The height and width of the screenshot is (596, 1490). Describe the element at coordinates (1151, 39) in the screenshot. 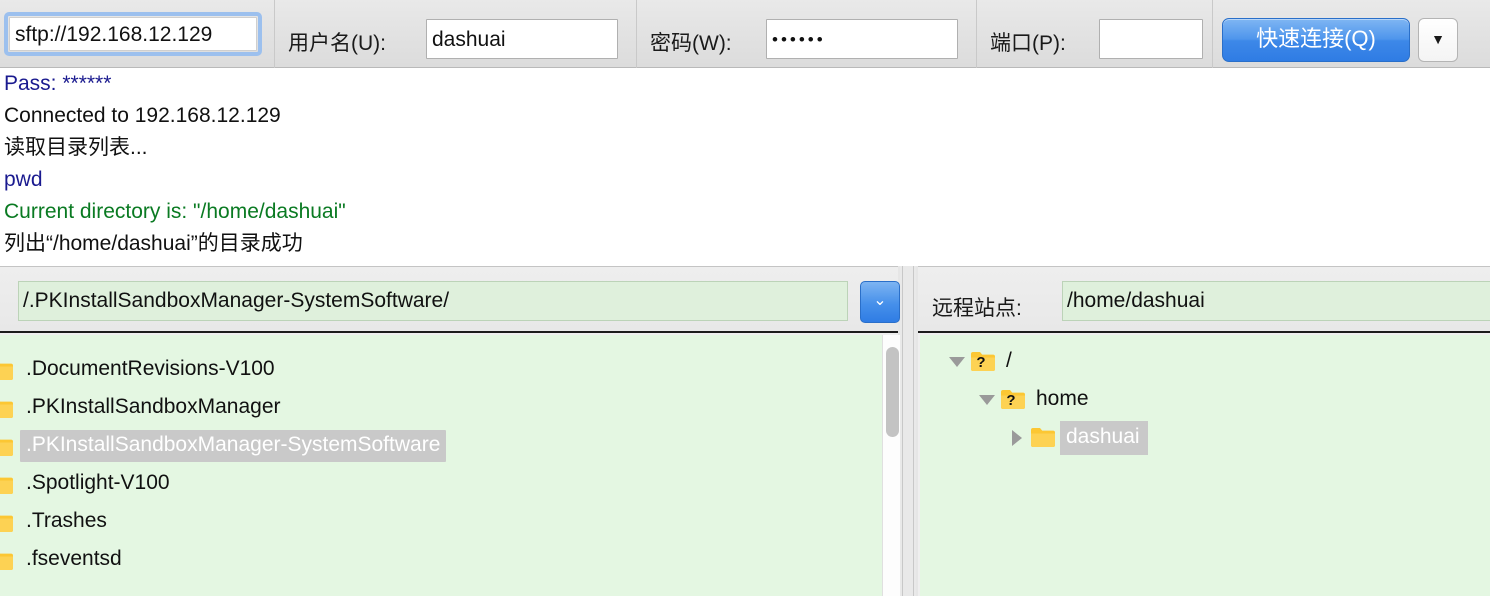

I see `port-input` at that location.